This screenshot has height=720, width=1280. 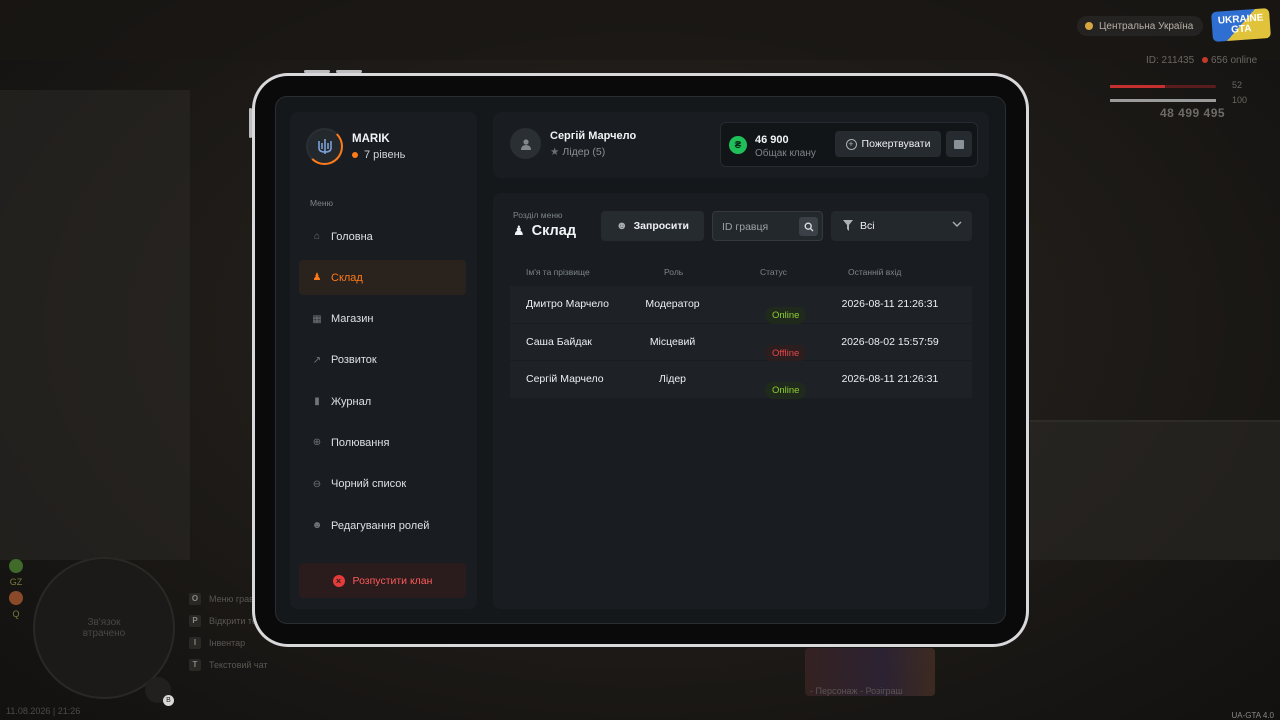 What do you see at coordinates (867, 226) in the screenshot?
I see `filter-value: Всі` at bounding box center [867, 226].